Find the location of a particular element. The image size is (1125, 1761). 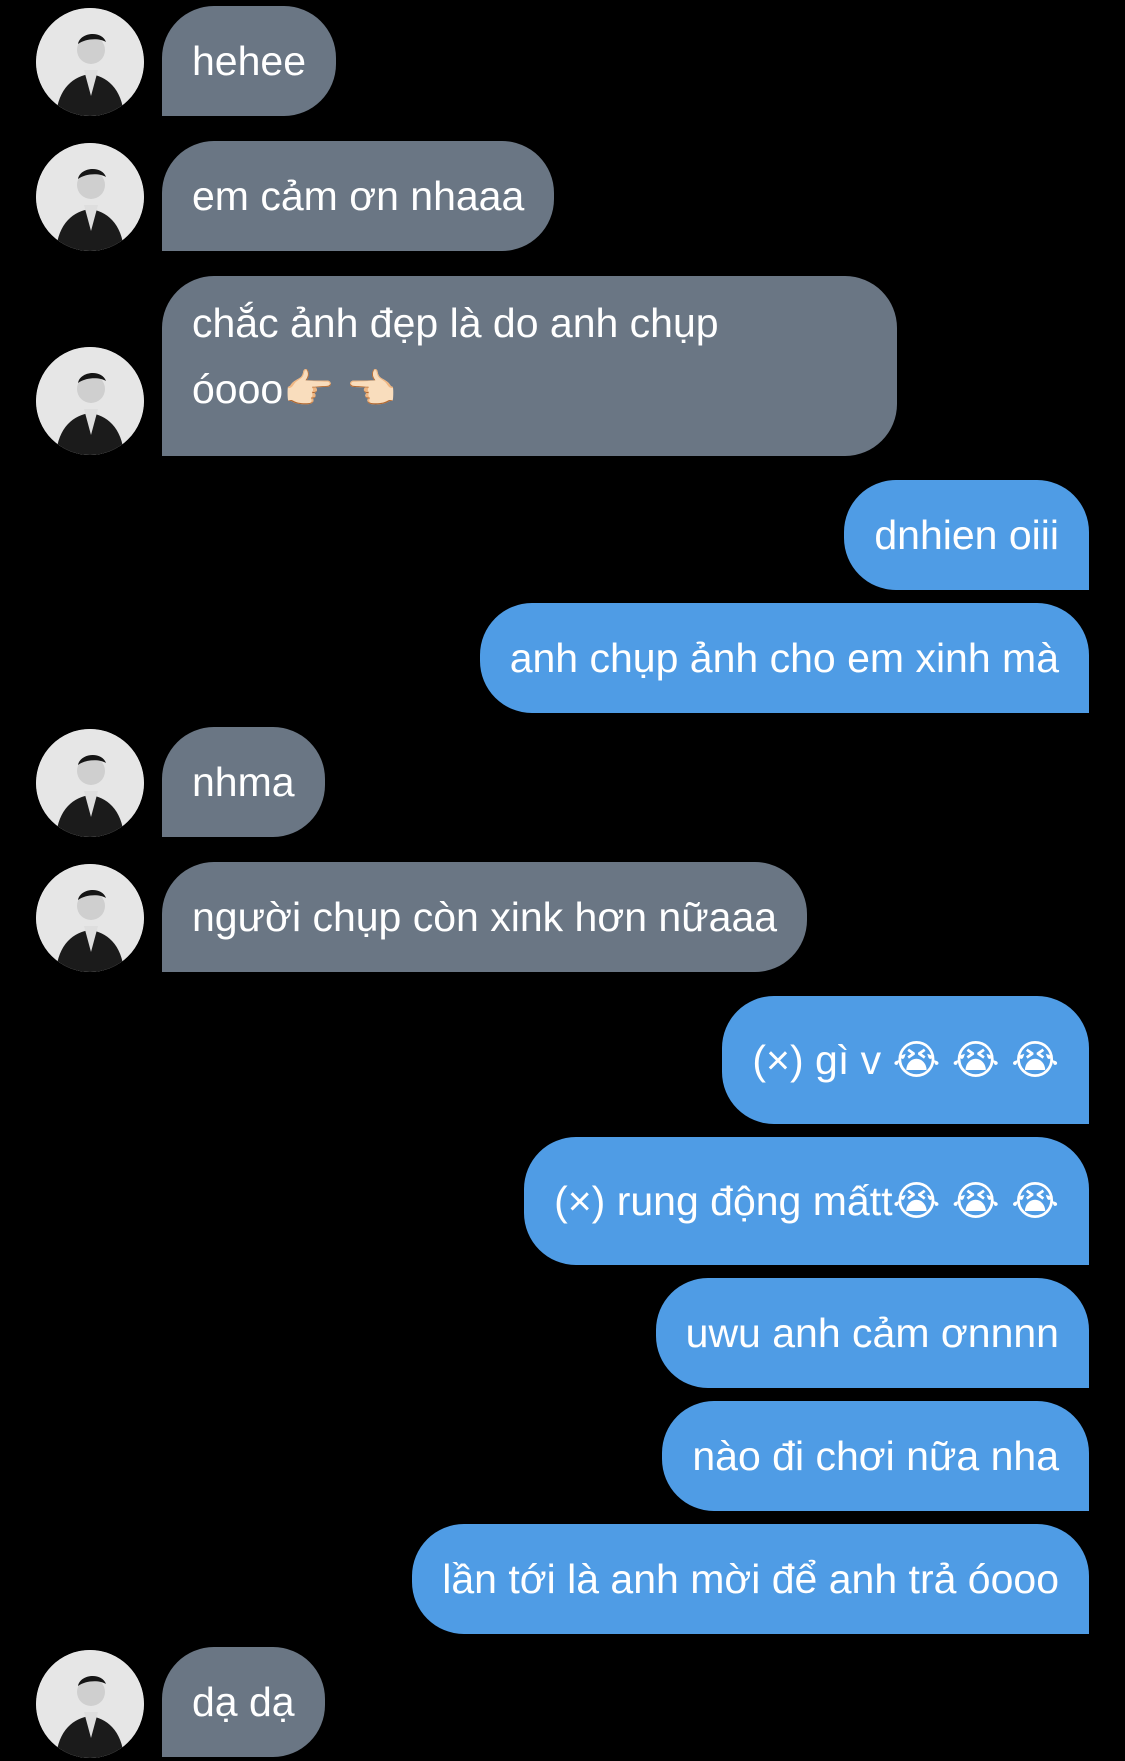

outgoing-message-bubble: (×) rung động mấtt😭 😭 😭 is located at coordinates (806, 1201).